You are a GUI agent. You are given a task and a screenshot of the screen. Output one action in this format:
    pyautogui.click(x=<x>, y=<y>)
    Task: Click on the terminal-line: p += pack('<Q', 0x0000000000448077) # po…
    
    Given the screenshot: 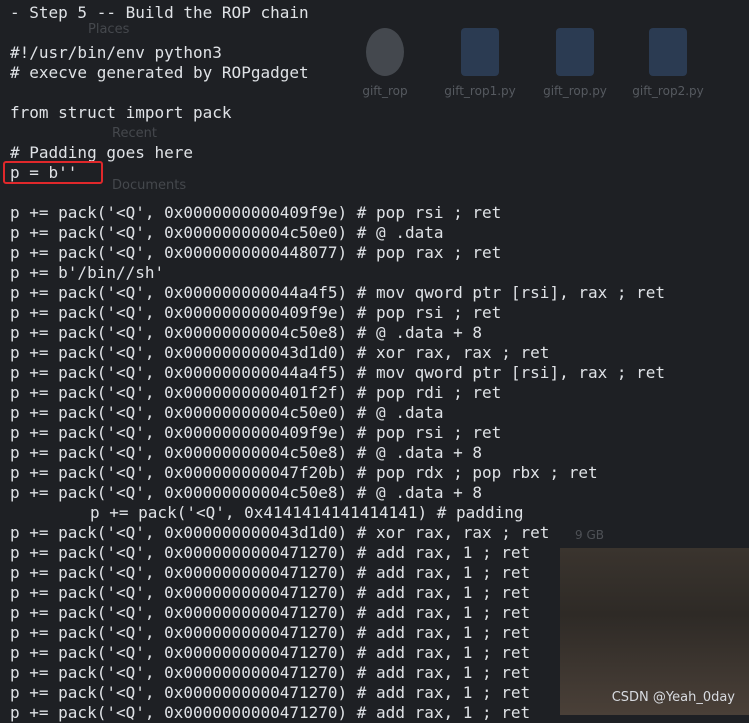 What is the action you would take?
    pyautogui.click(x=256, y=252)
    